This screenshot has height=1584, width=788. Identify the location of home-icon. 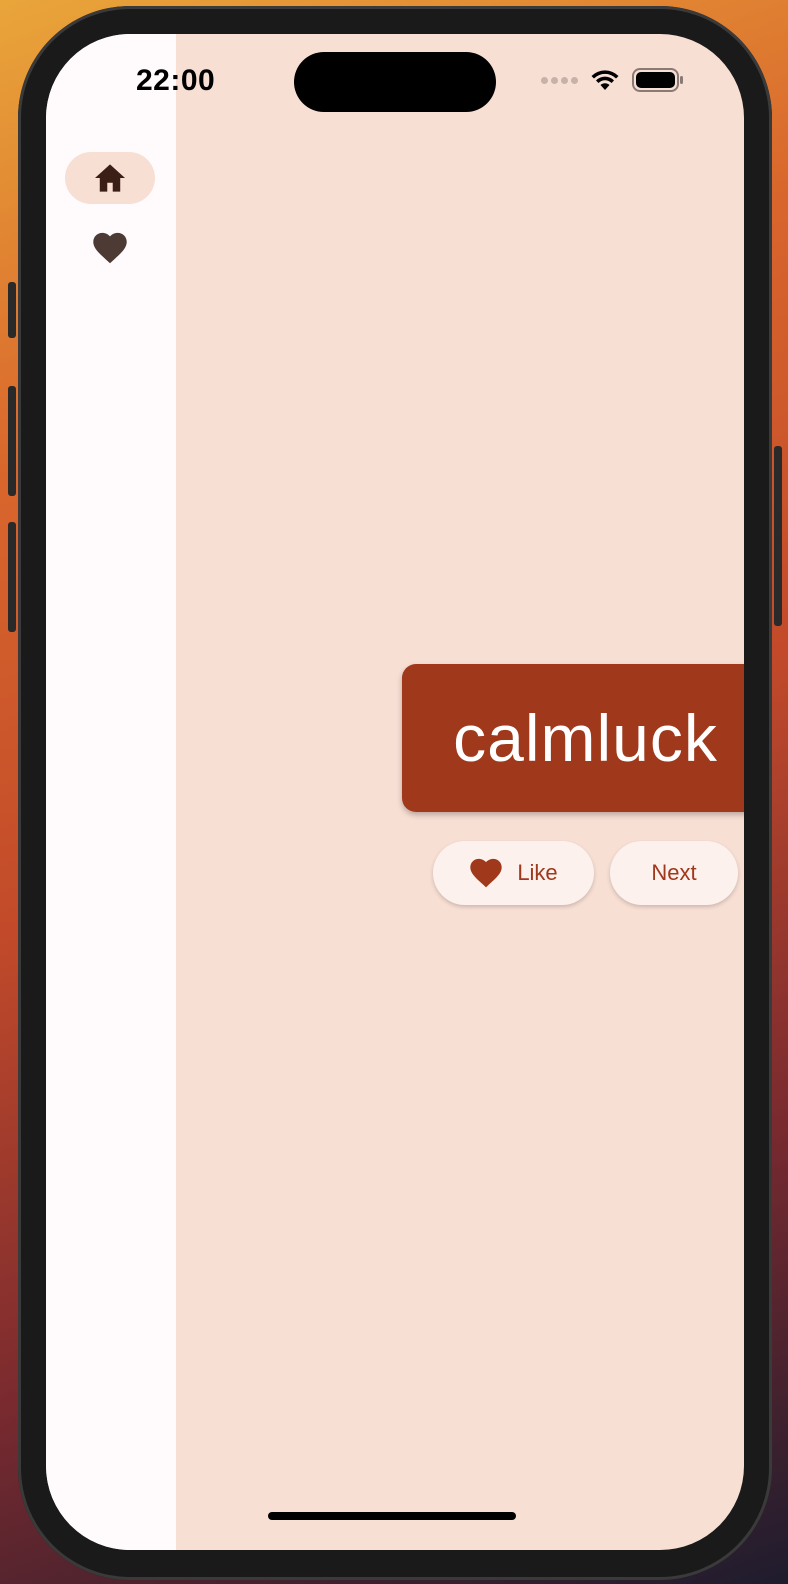
(110, 178).